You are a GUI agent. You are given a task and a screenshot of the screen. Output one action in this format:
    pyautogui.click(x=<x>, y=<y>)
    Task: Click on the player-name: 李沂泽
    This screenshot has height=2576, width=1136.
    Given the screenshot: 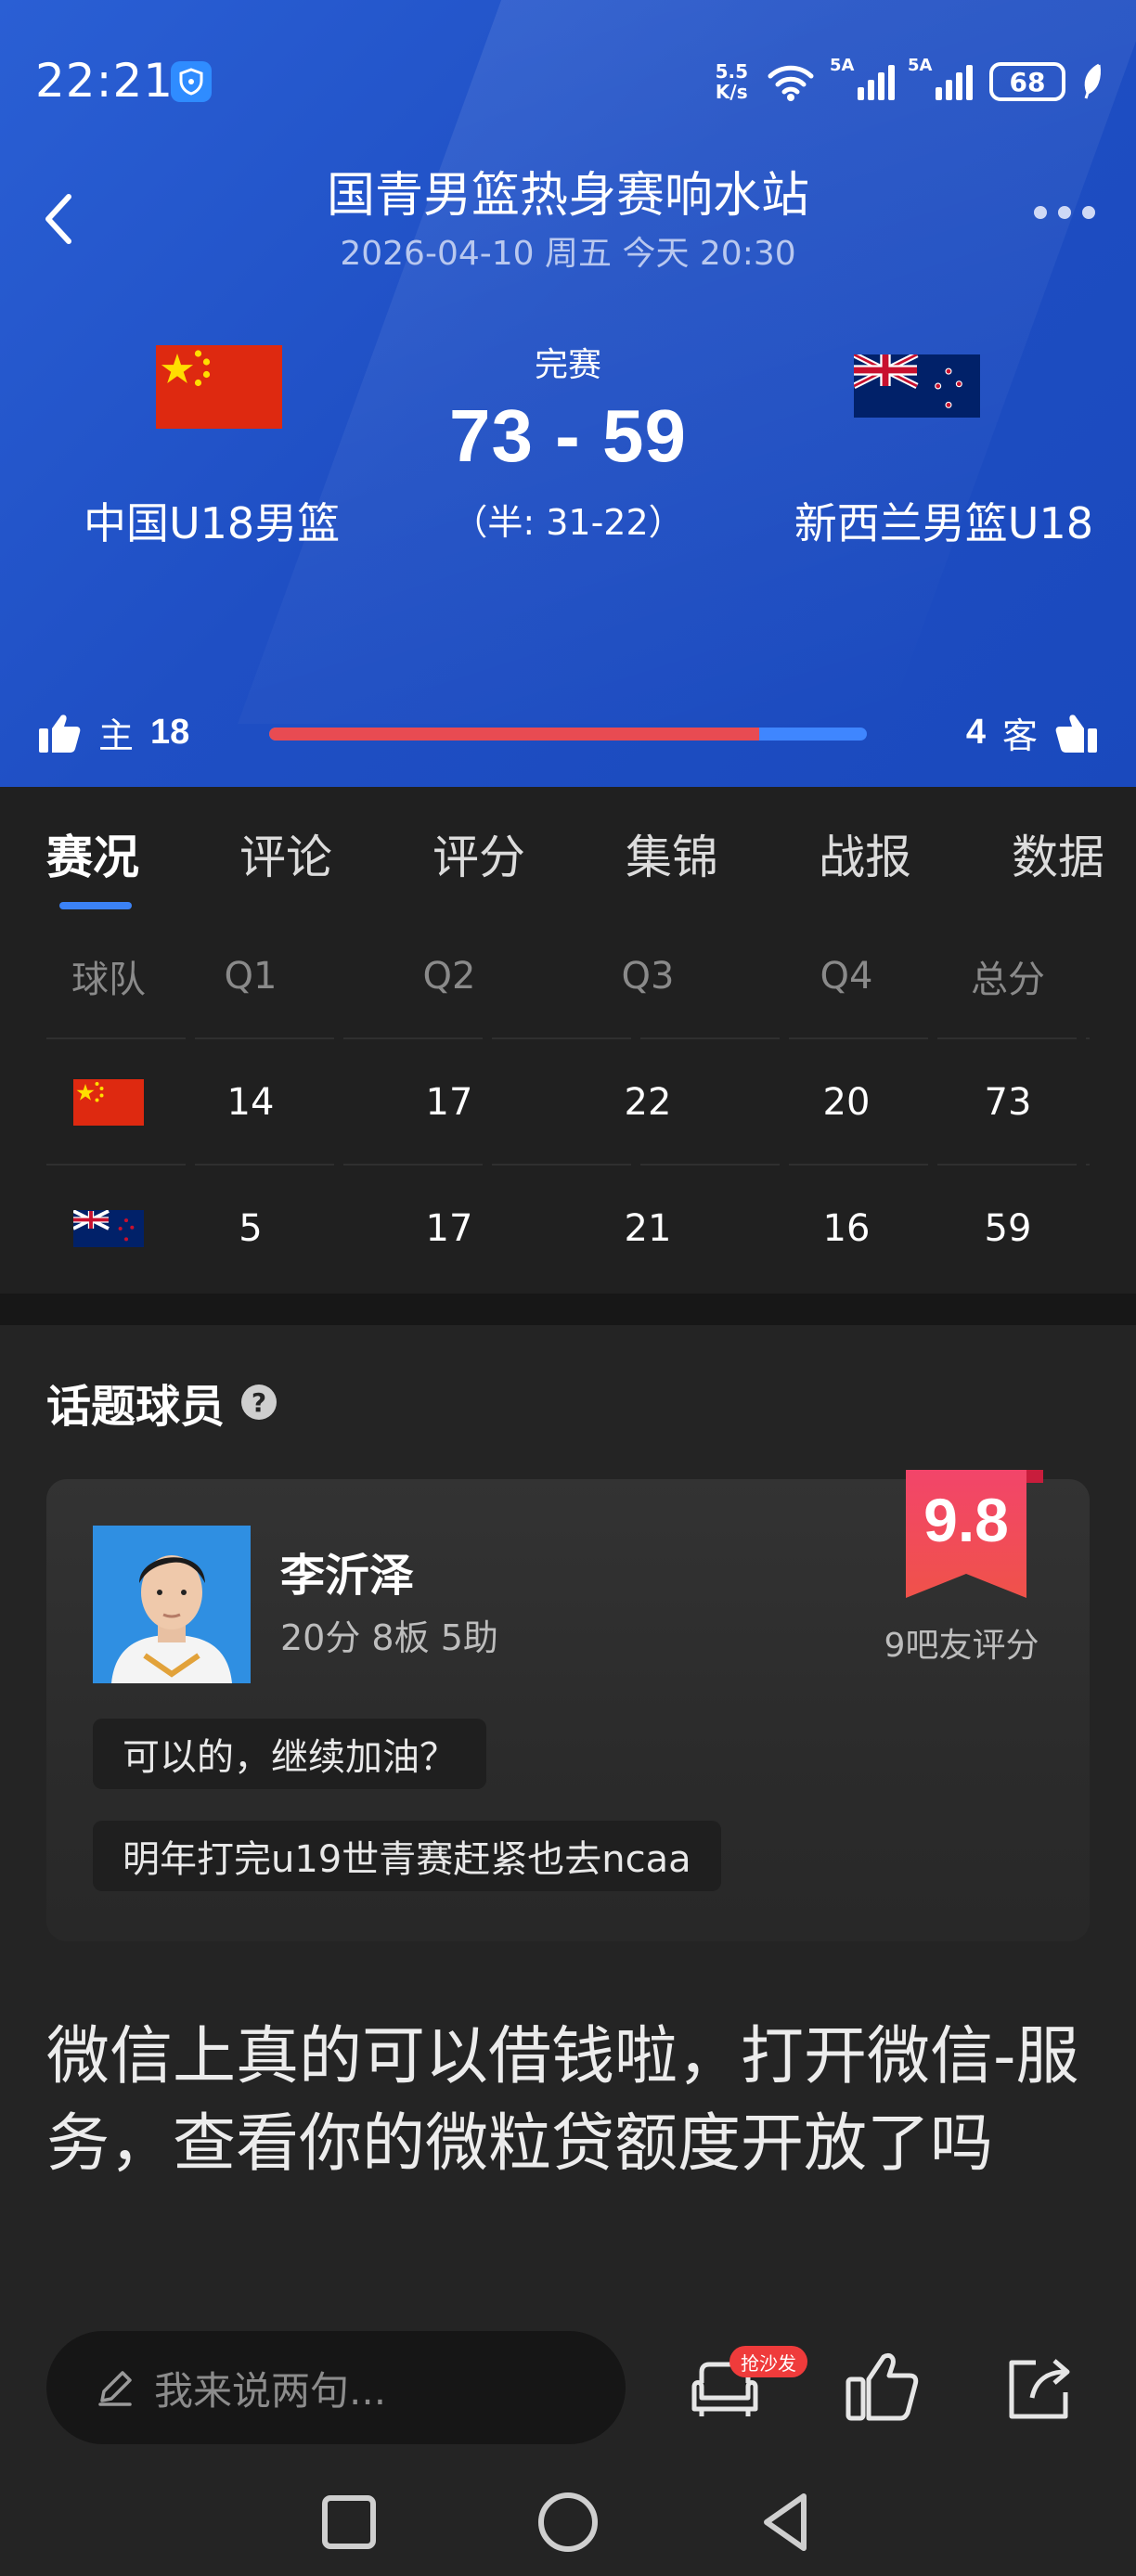 What is the action you would take?
    pyautogui.click(x=347, y=1571)
    